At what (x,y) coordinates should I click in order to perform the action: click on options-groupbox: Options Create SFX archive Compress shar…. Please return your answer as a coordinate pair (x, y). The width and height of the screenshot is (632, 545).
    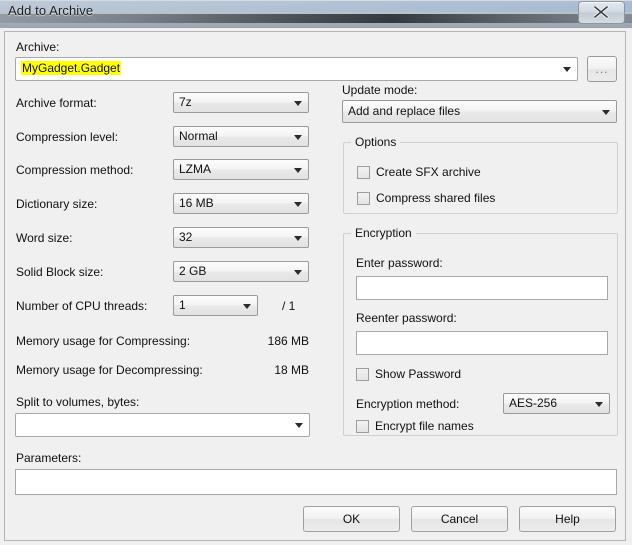
    Looking at the image, I should click on (480, 174).